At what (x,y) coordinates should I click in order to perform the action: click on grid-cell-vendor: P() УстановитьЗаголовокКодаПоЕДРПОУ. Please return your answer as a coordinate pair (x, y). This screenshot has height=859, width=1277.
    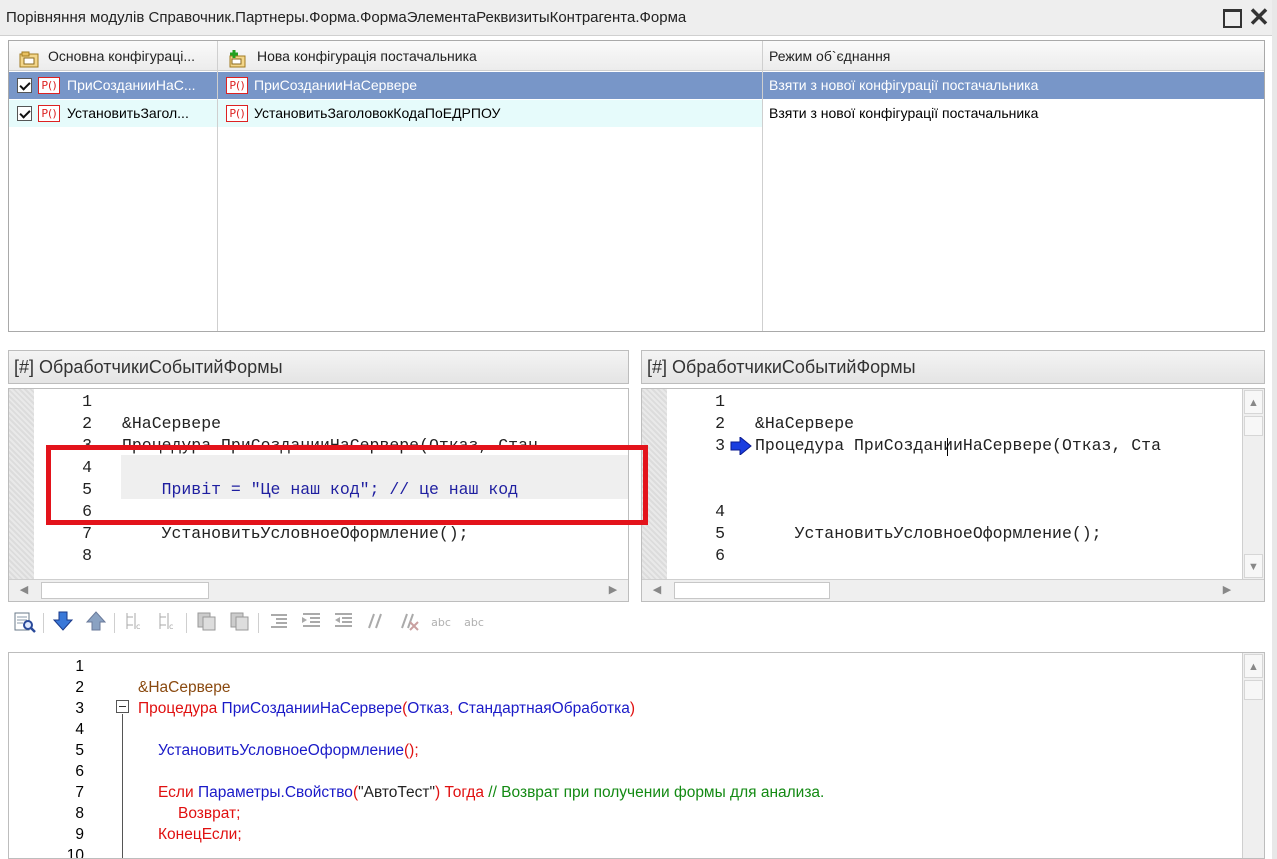
    Looking at the image, I should click on (490, 113).